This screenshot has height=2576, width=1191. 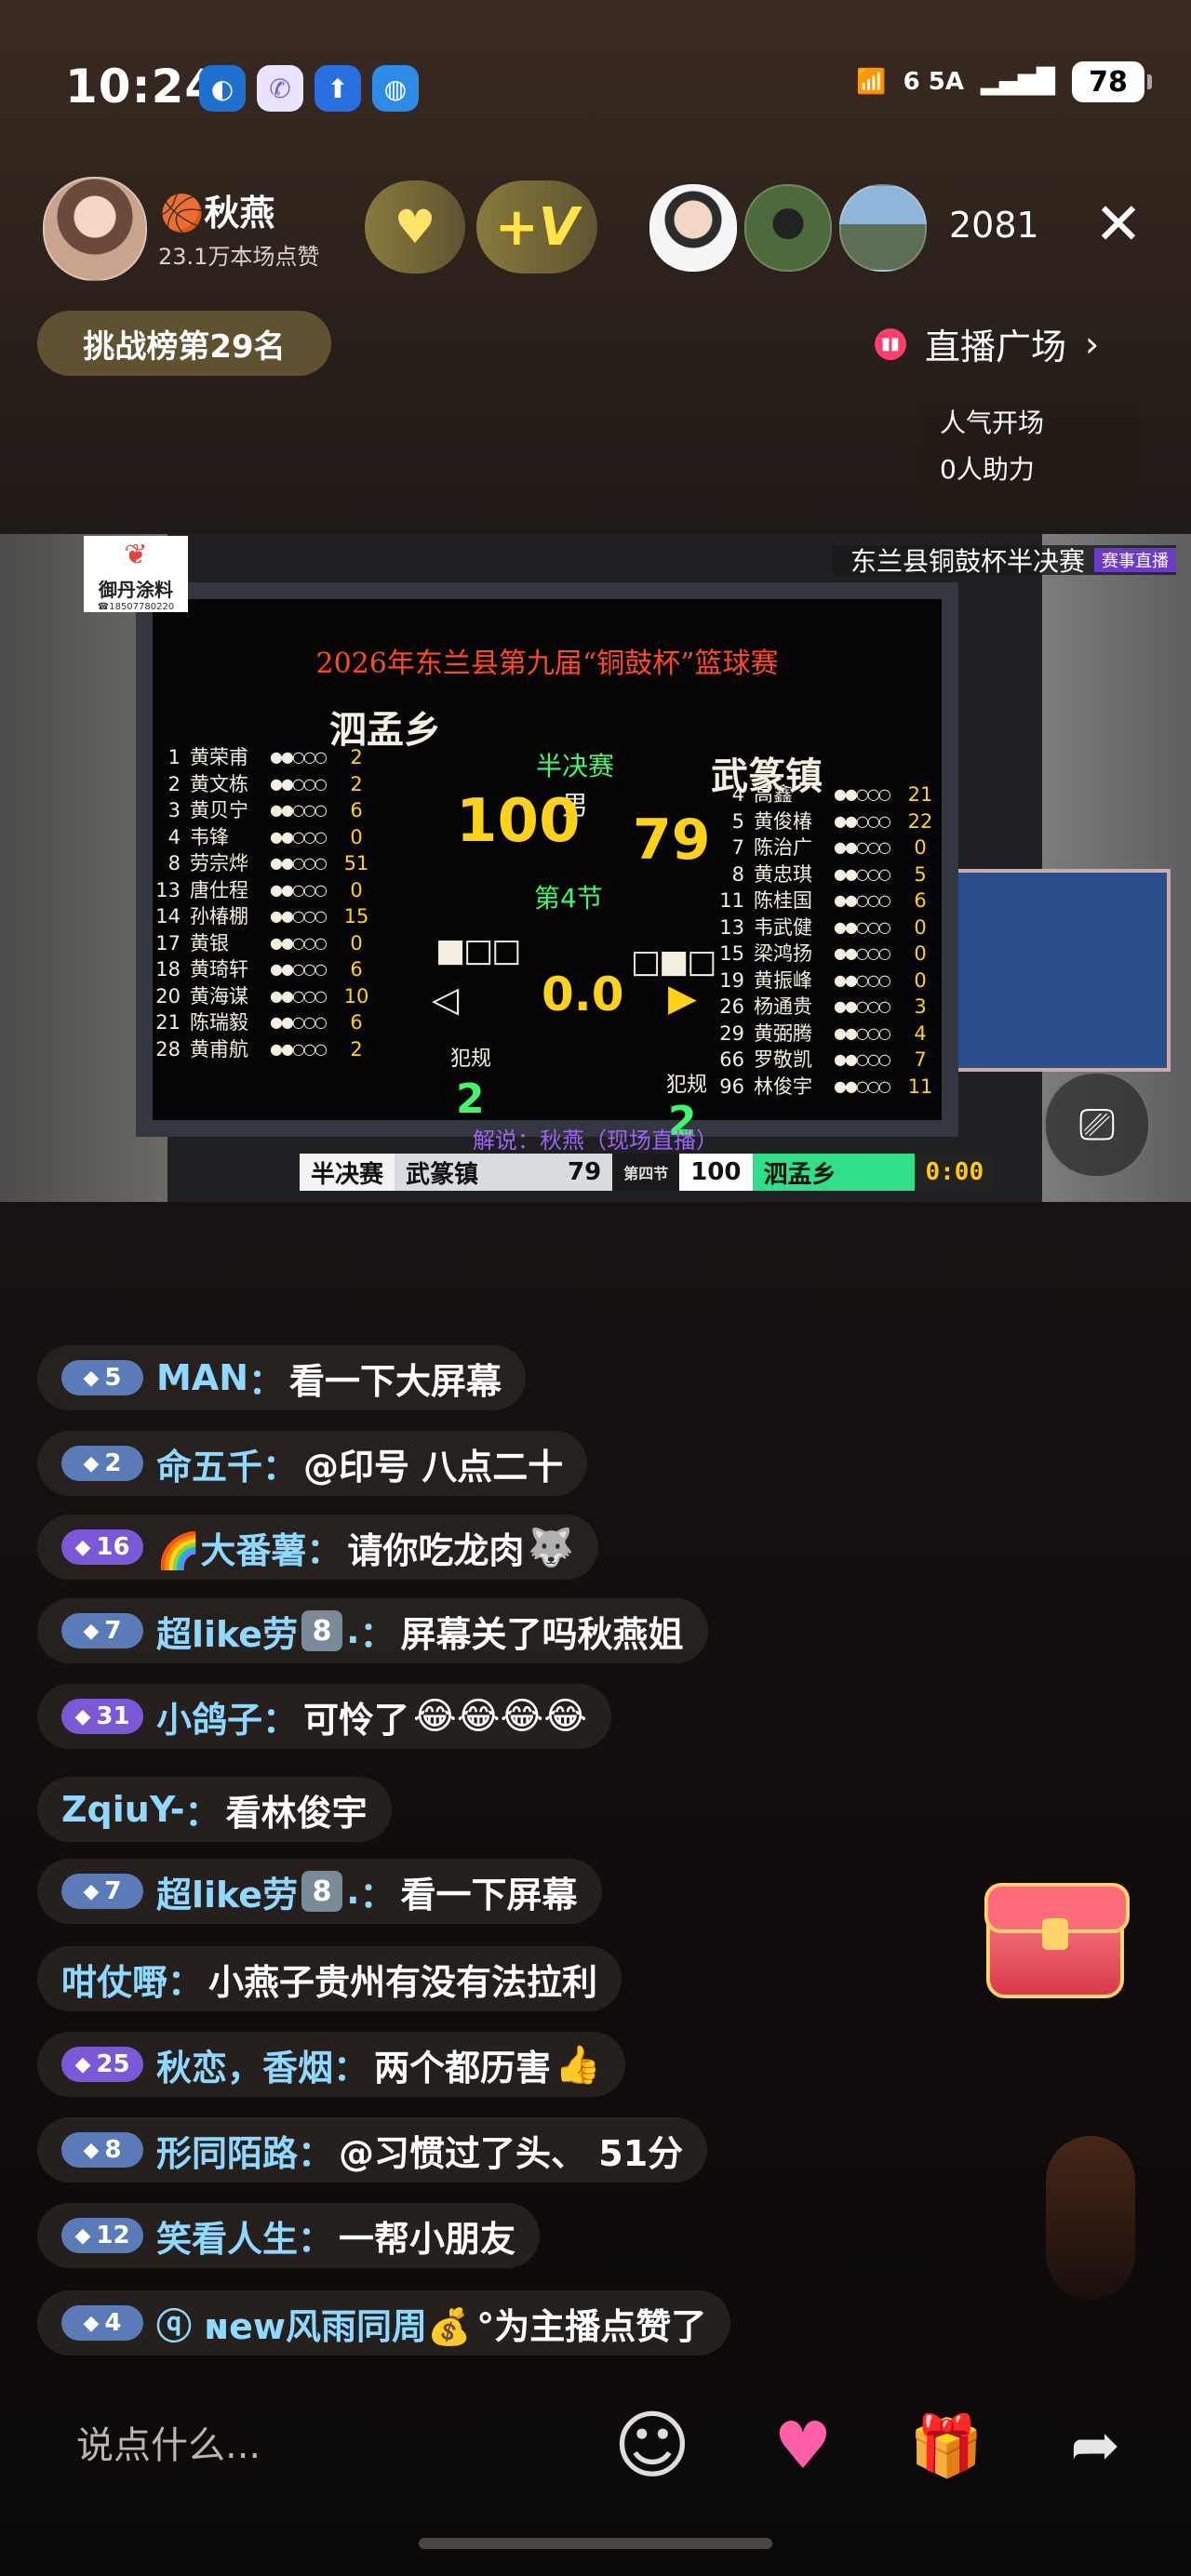 I want to click on chat-text: 可怜了, so click(x=356, y=1720).